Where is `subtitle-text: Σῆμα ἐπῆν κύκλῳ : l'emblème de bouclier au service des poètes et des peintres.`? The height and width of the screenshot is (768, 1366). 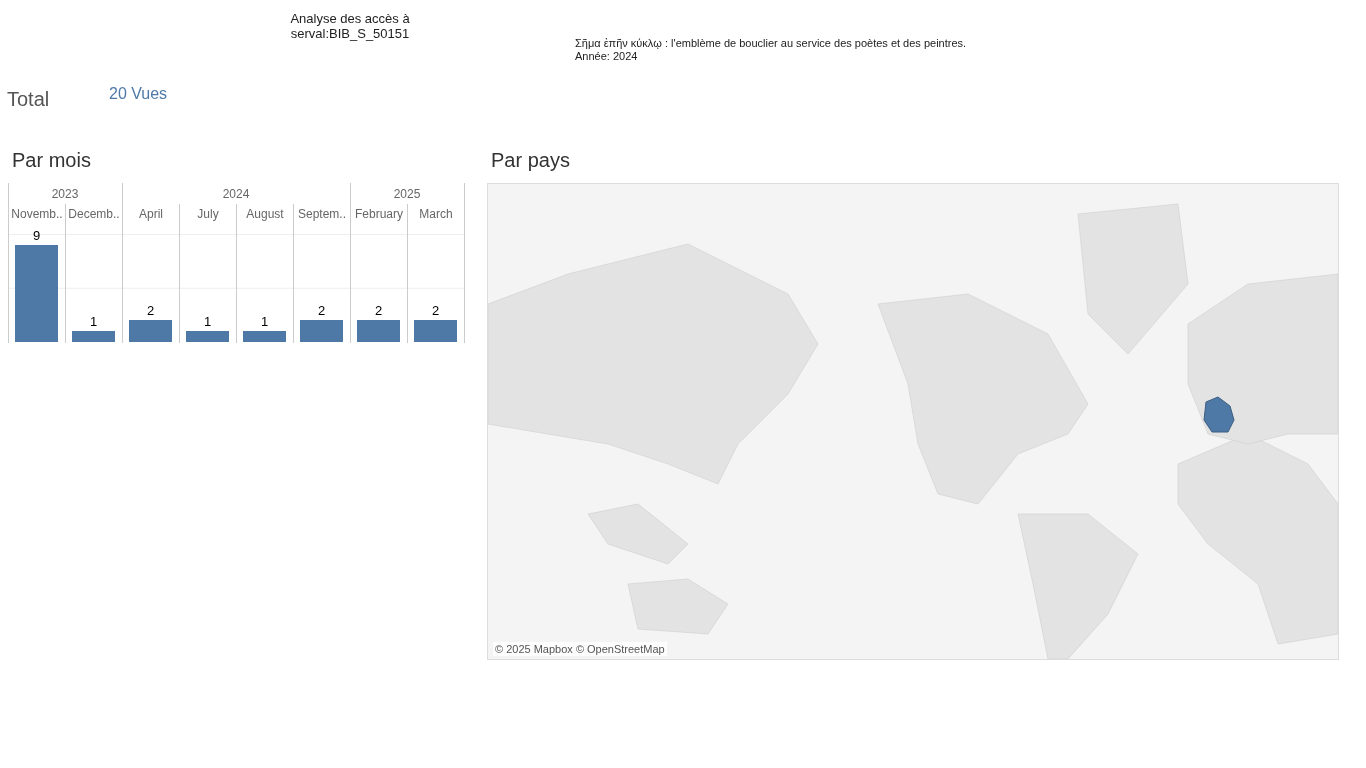 subtitle-text: Σῆμα ἐπῆν κύκλῳ : l'emblème de bouclier au service des poètes et des peintres. is located at coordinates (771, 43).